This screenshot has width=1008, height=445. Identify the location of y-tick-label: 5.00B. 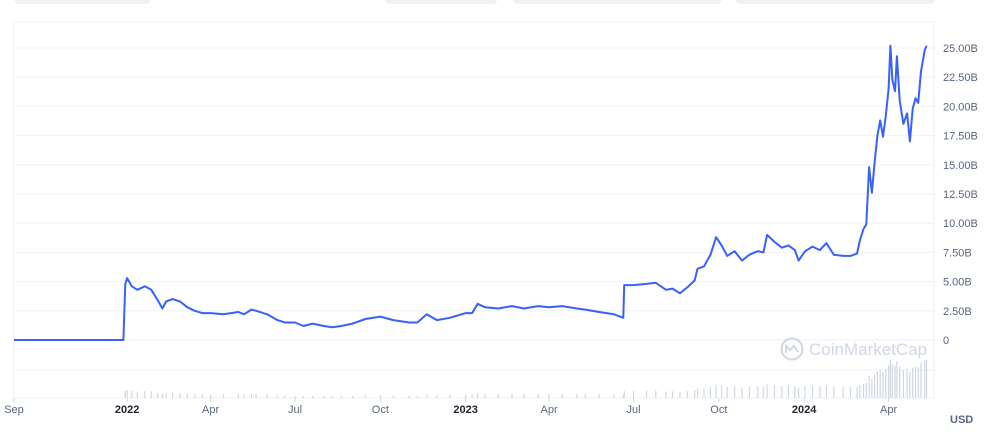
(957, 283).